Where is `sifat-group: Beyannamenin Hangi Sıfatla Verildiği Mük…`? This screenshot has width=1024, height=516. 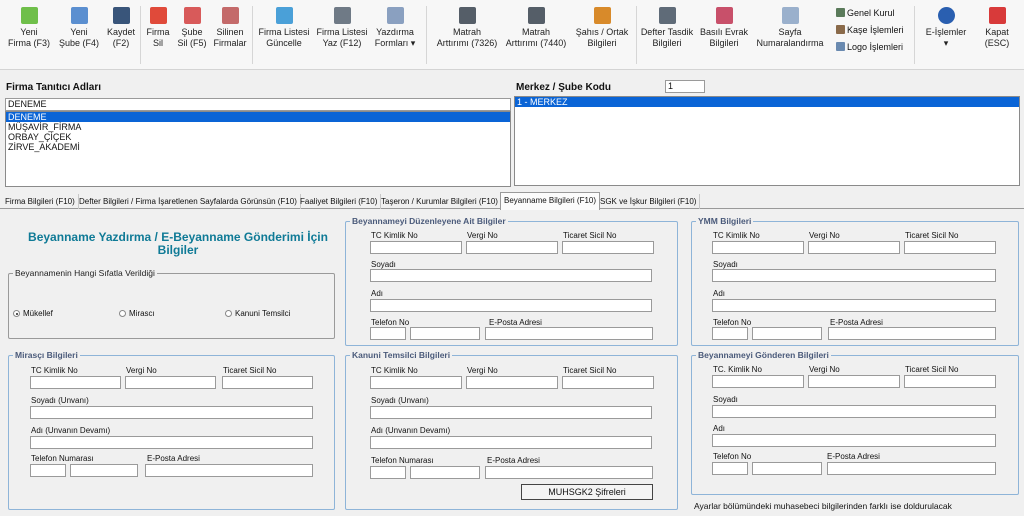
sifat-group: Beyannamenin Hangi Sıfatla Verildiği Mük… is located at coordinates (171, 303).